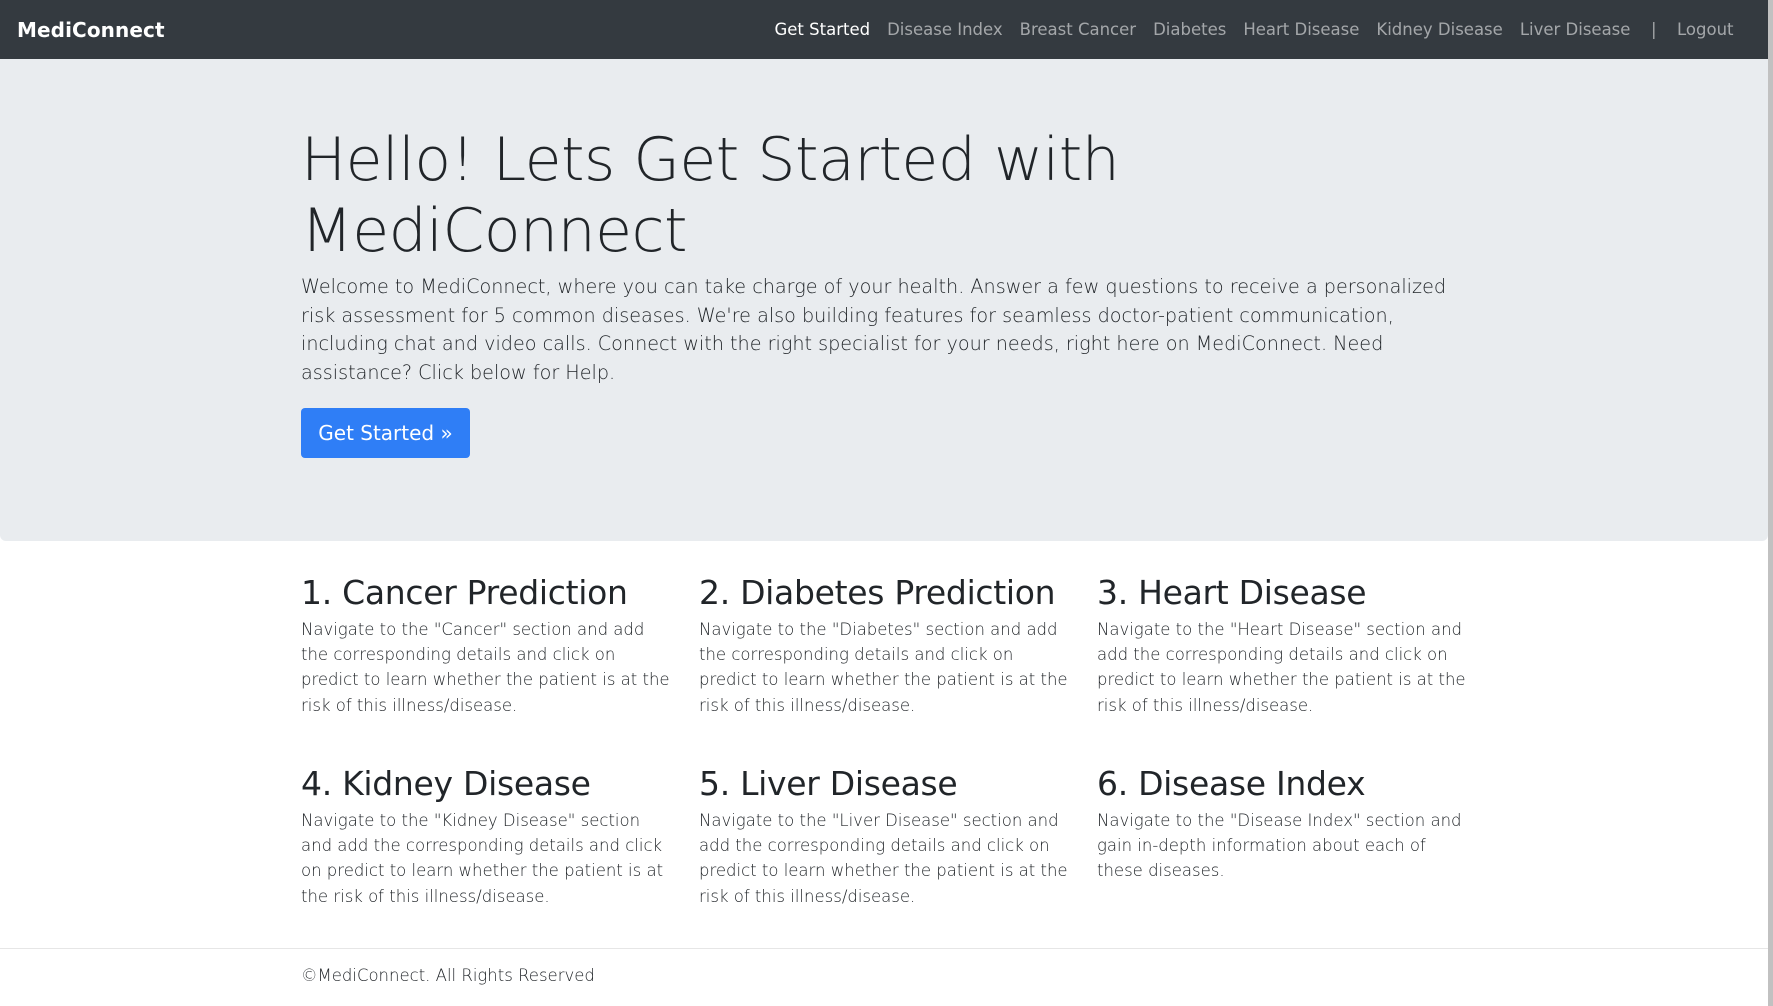 The image size is (1773, 1006). What do you see at coordinates (828, 783) in the screenshot?
I see `feature-title: 5. Liver Disease` at bounding box center [828, 783].